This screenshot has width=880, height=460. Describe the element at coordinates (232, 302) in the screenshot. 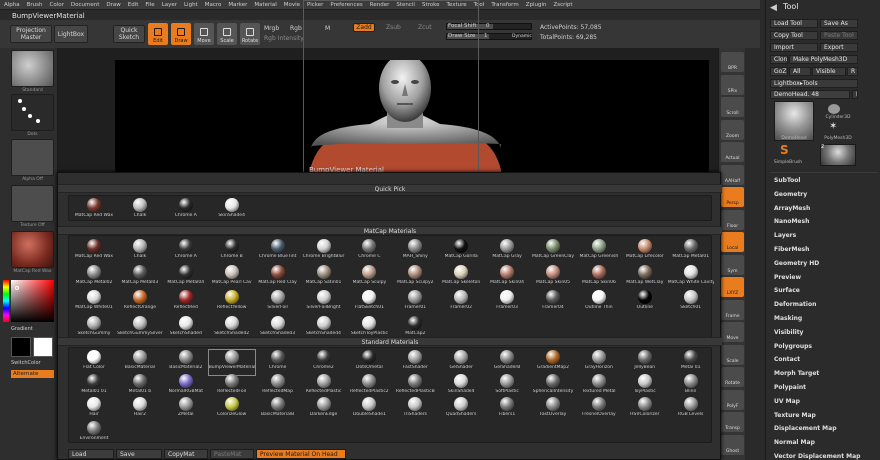

I see `material-item: ReflectYellow` at that location.